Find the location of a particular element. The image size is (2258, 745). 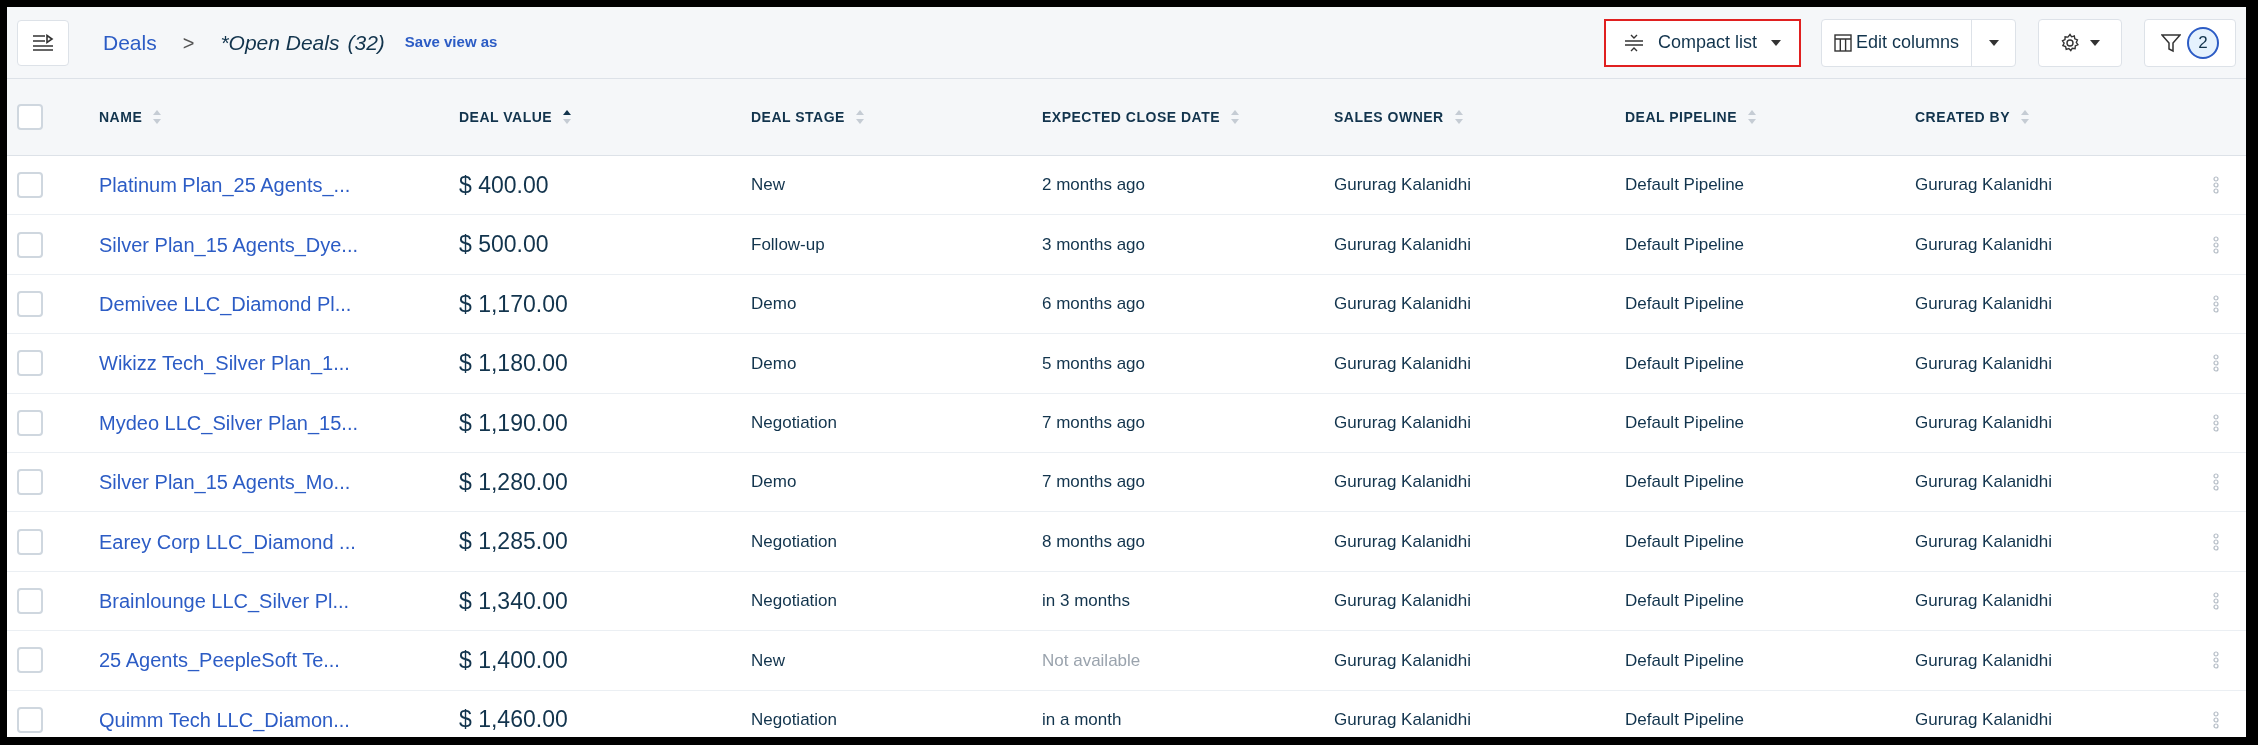

table-cell: 6 months ago is located at coordinates (1093, 304).